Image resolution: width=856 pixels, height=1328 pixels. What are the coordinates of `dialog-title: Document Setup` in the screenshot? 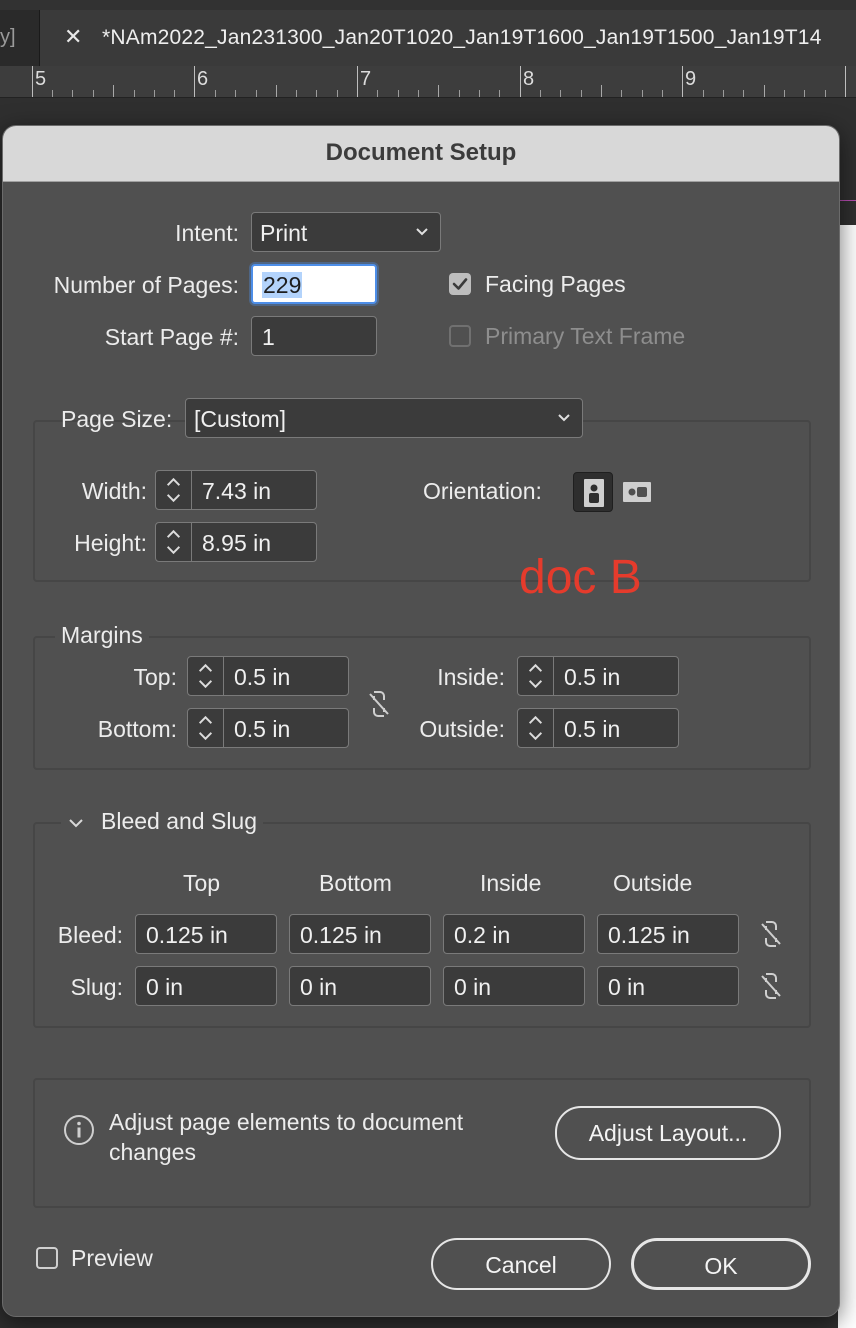 It's located at (421, 152).